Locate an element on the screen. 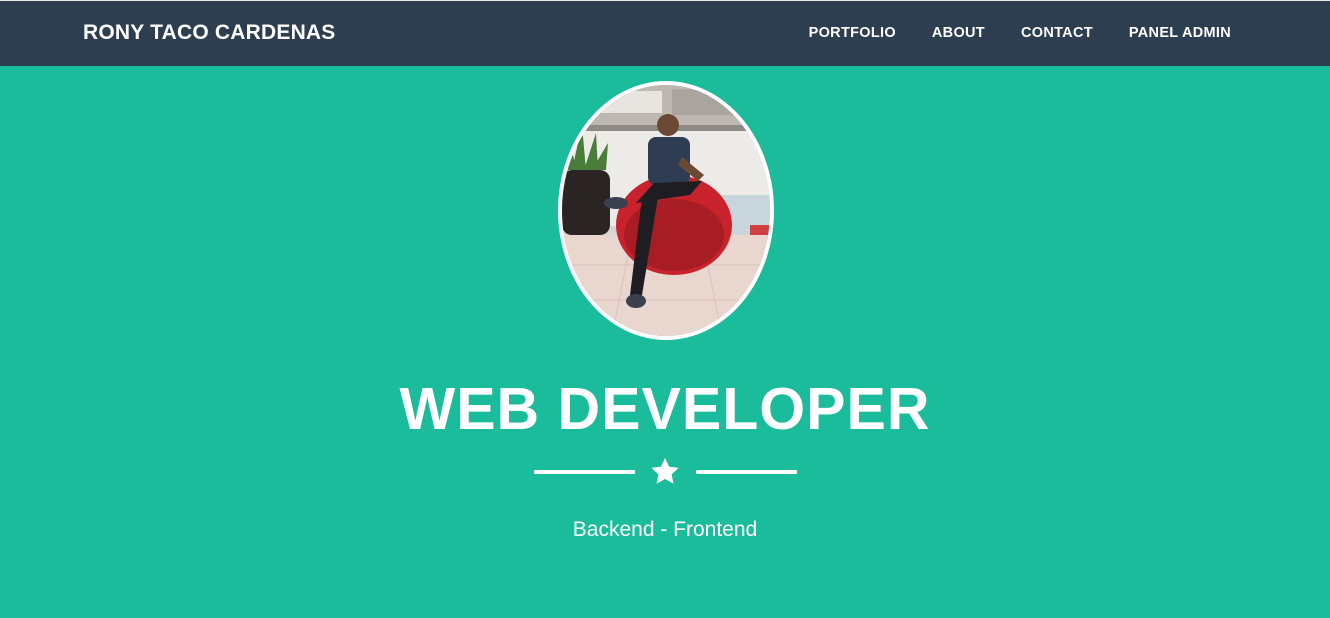 The width and height of the screenshot is (1330, 618). divider-line-left is located at coordinates (584, 472).